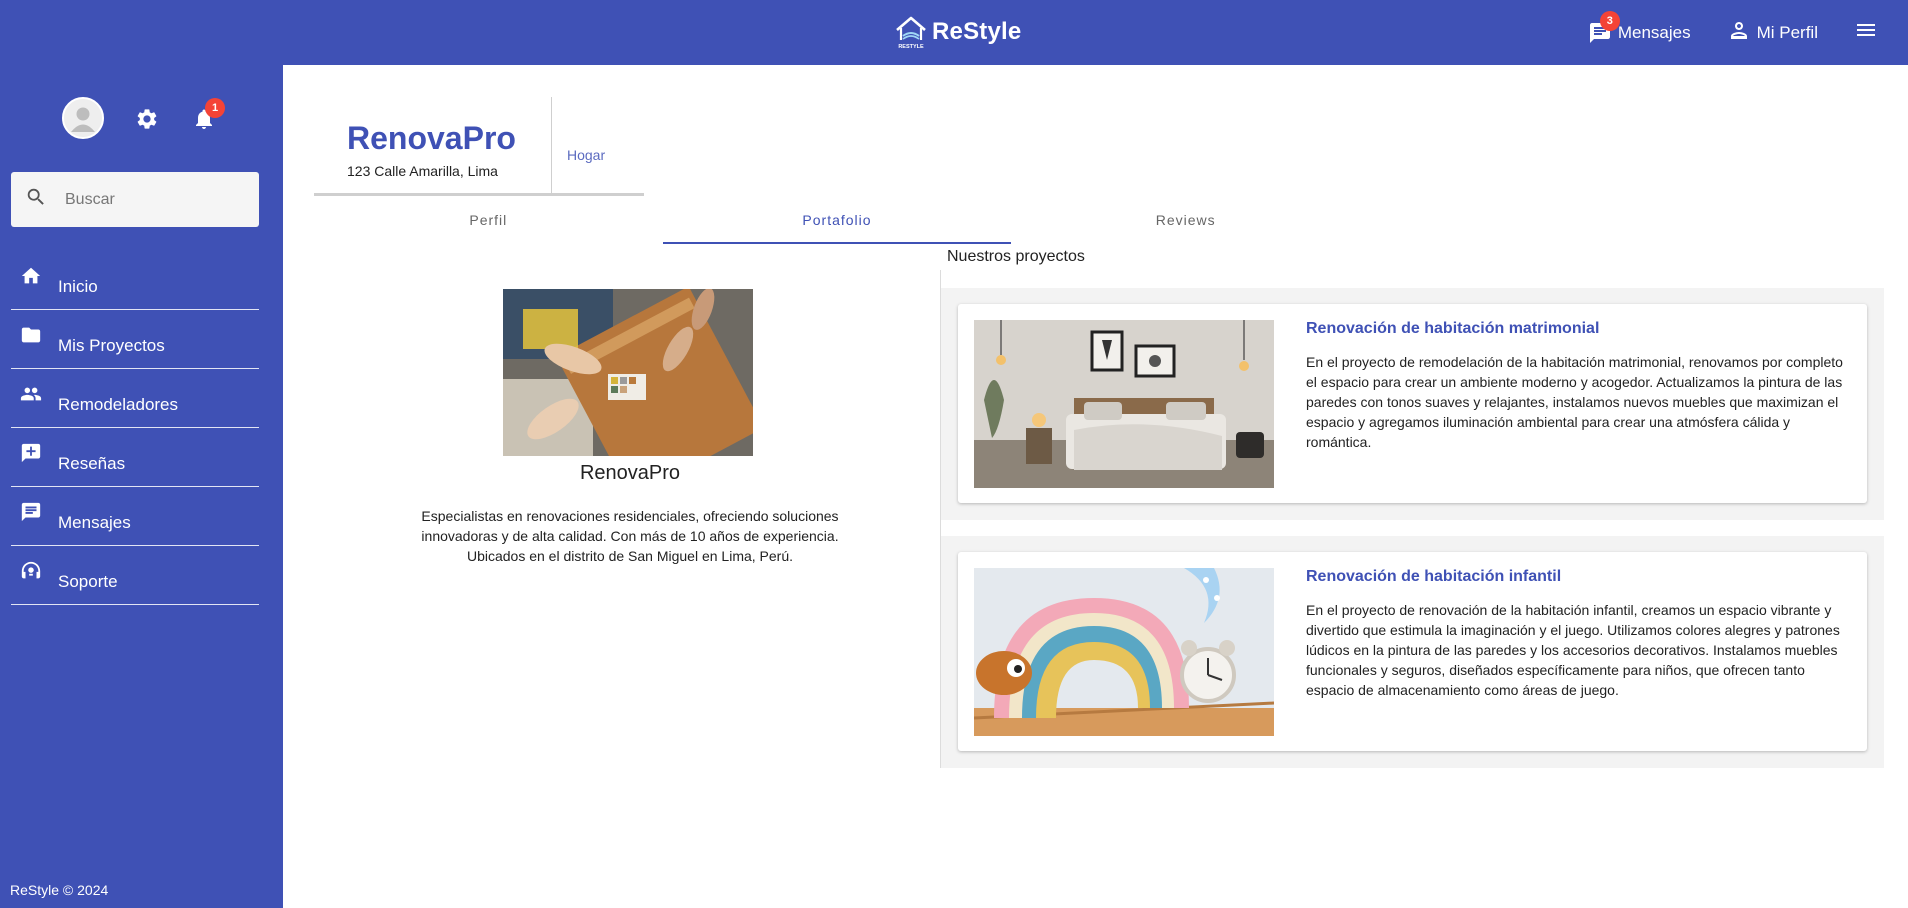 The image size is (1908, 908). What do you see at coordinates (135, 516) in the screenshot?
I see `sidebar-item-mensajes: Mensajes` at bounding box center [135, 516].